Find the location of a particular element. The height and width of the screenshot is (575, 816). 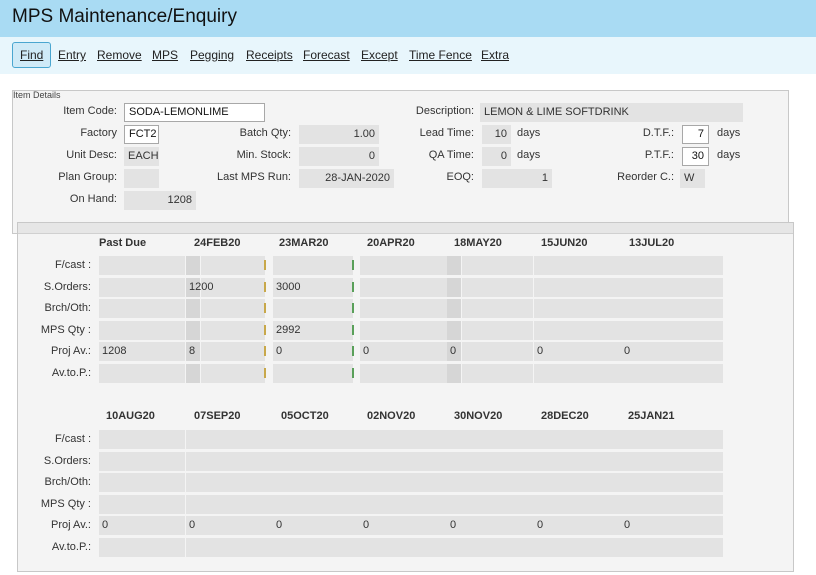

item-code-field: SODA-LEMONLIME is located at coordinates (194, 112).